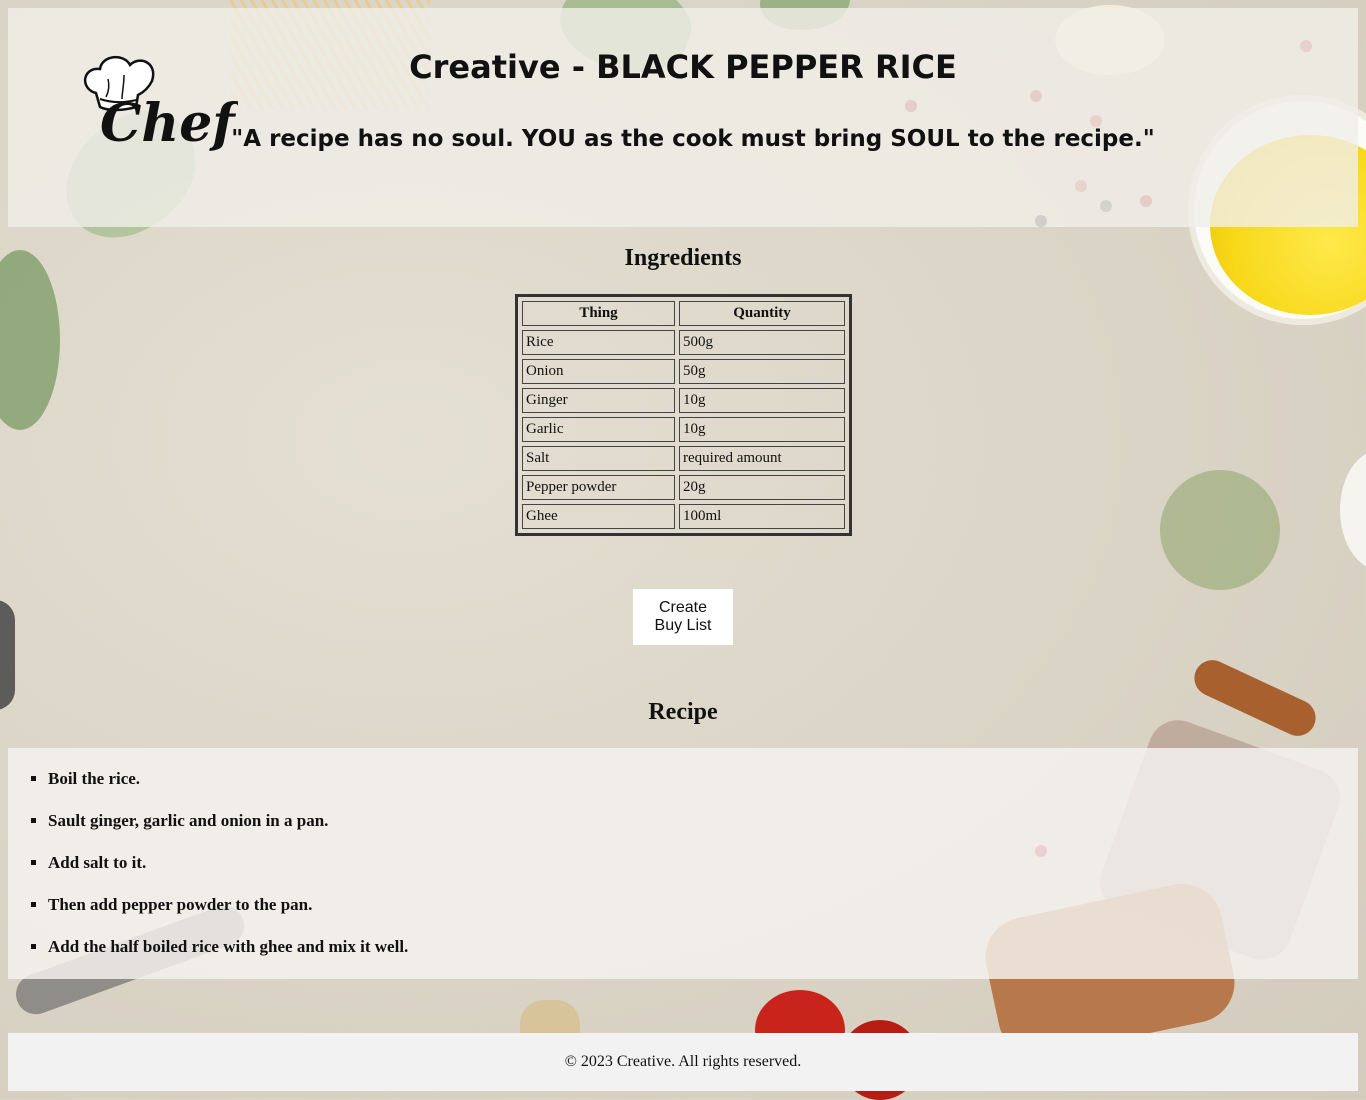 The image size is (1366, 1100). What do you see at coordinates (683, 712) in the screenshot?
I see `recipe-heading: Recipe` at bounding box center [683, 712].